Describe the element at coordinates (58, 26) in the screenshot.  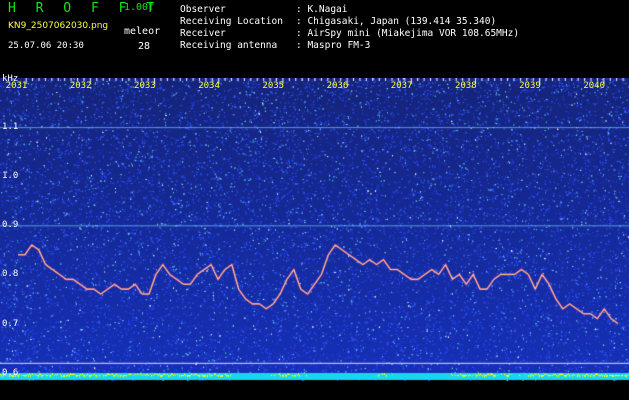
I see `file-name: KN9_2507062030.png` at that location.